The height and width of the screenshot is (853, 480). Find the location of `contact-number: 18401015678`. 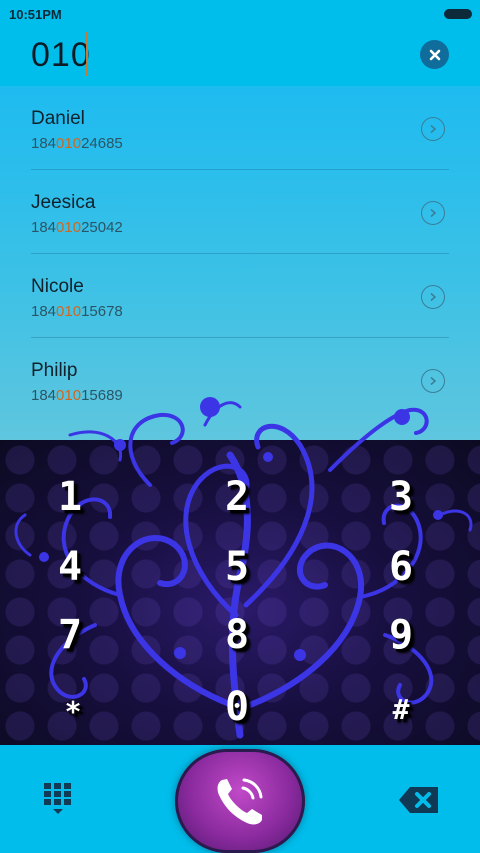

contact-number: 18401015678 is located at coordinates (77, 311).